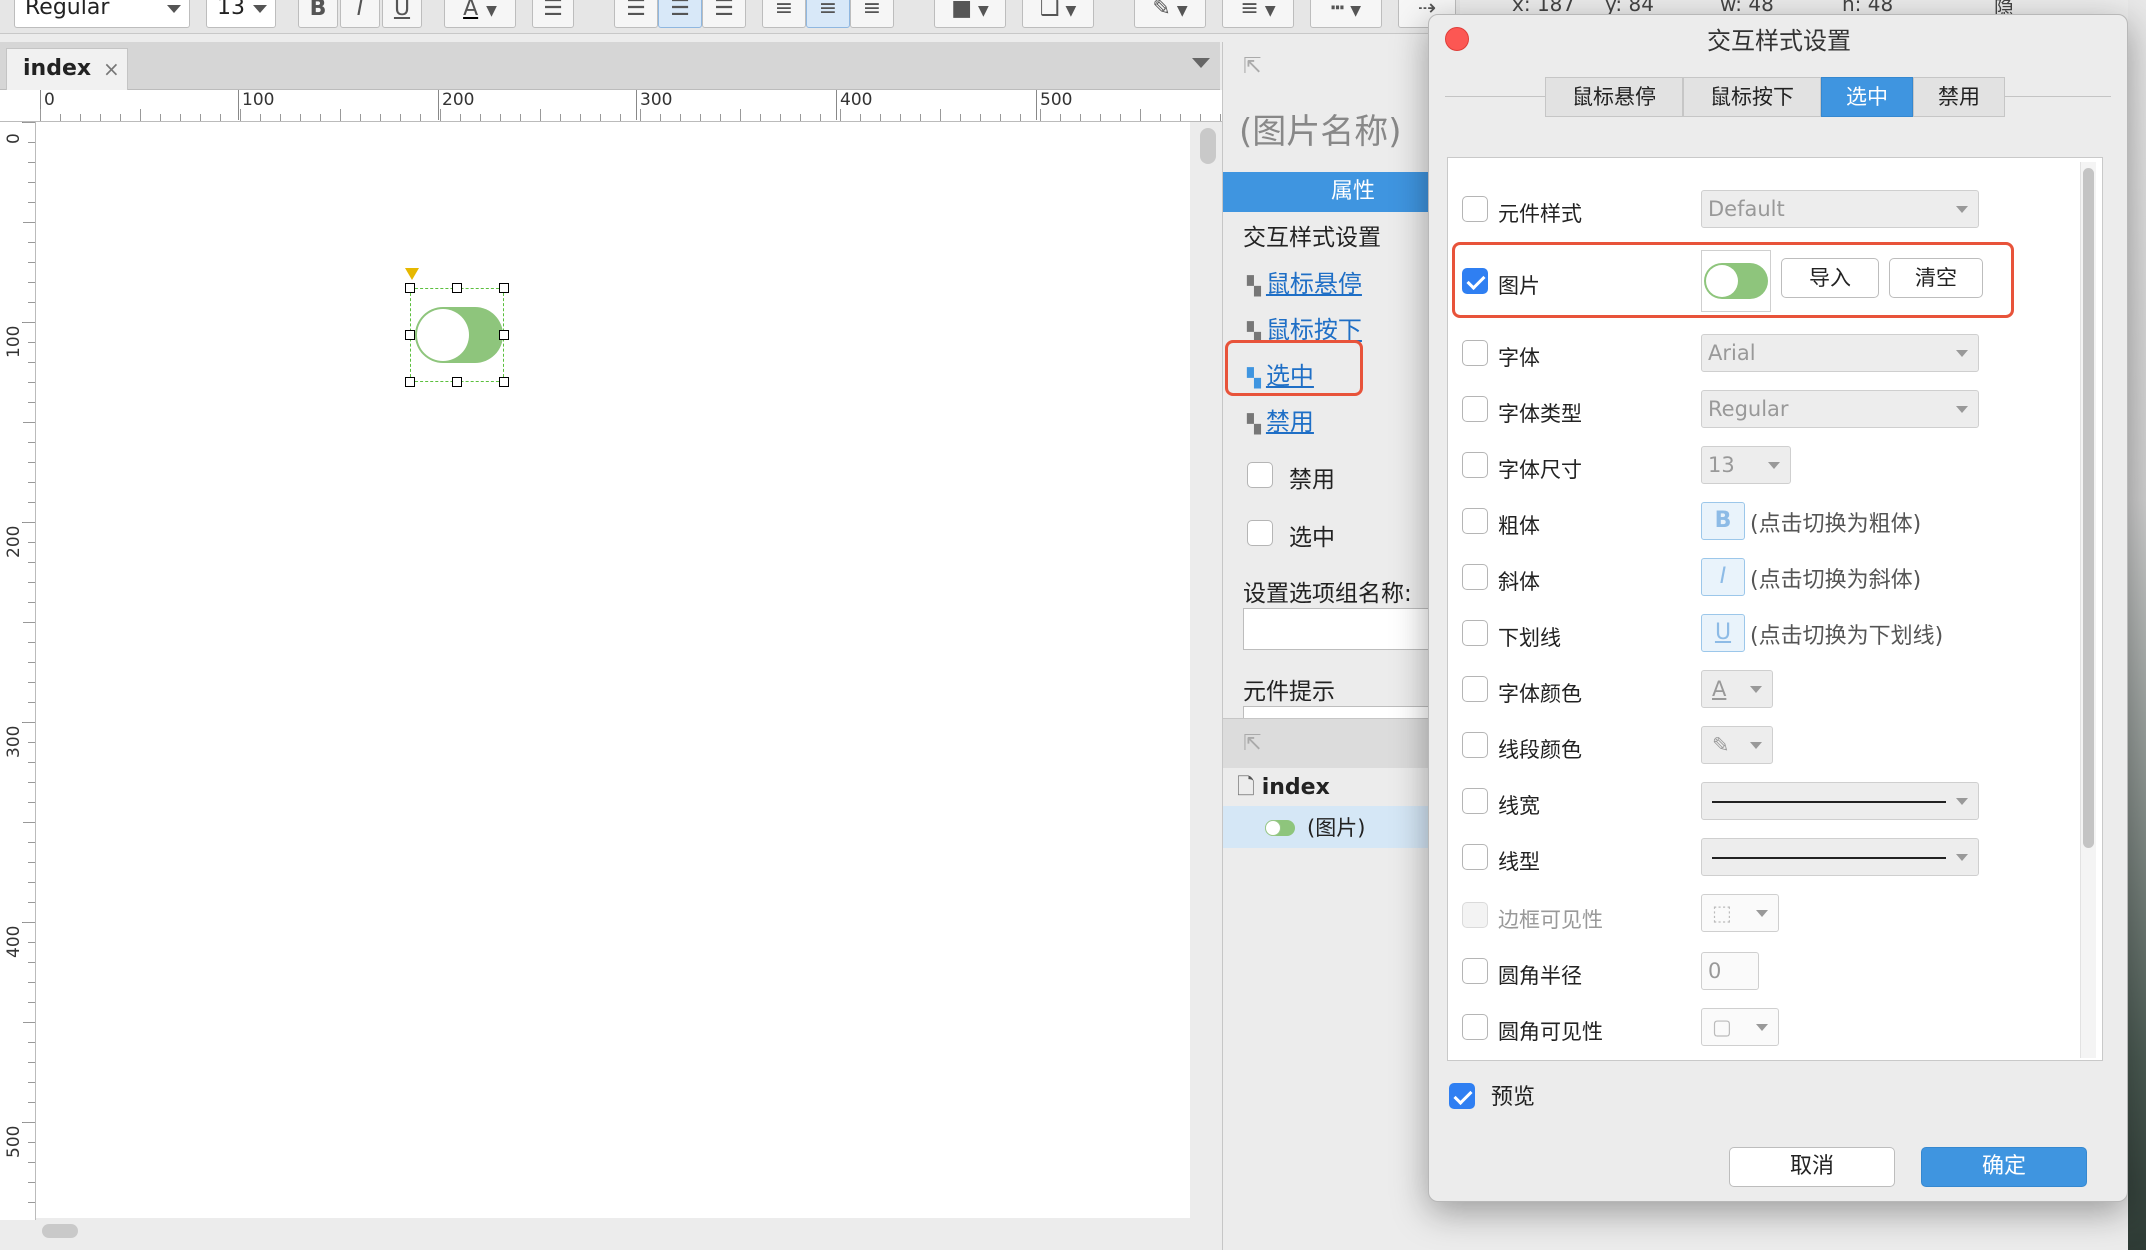 Image resolution: width=2146 pixels, height=1250 pixels. What do you see at coordinates (1208, 146) in the screenshot?
I see `vertical-scrollbar` at bounding box center [1208, 146].